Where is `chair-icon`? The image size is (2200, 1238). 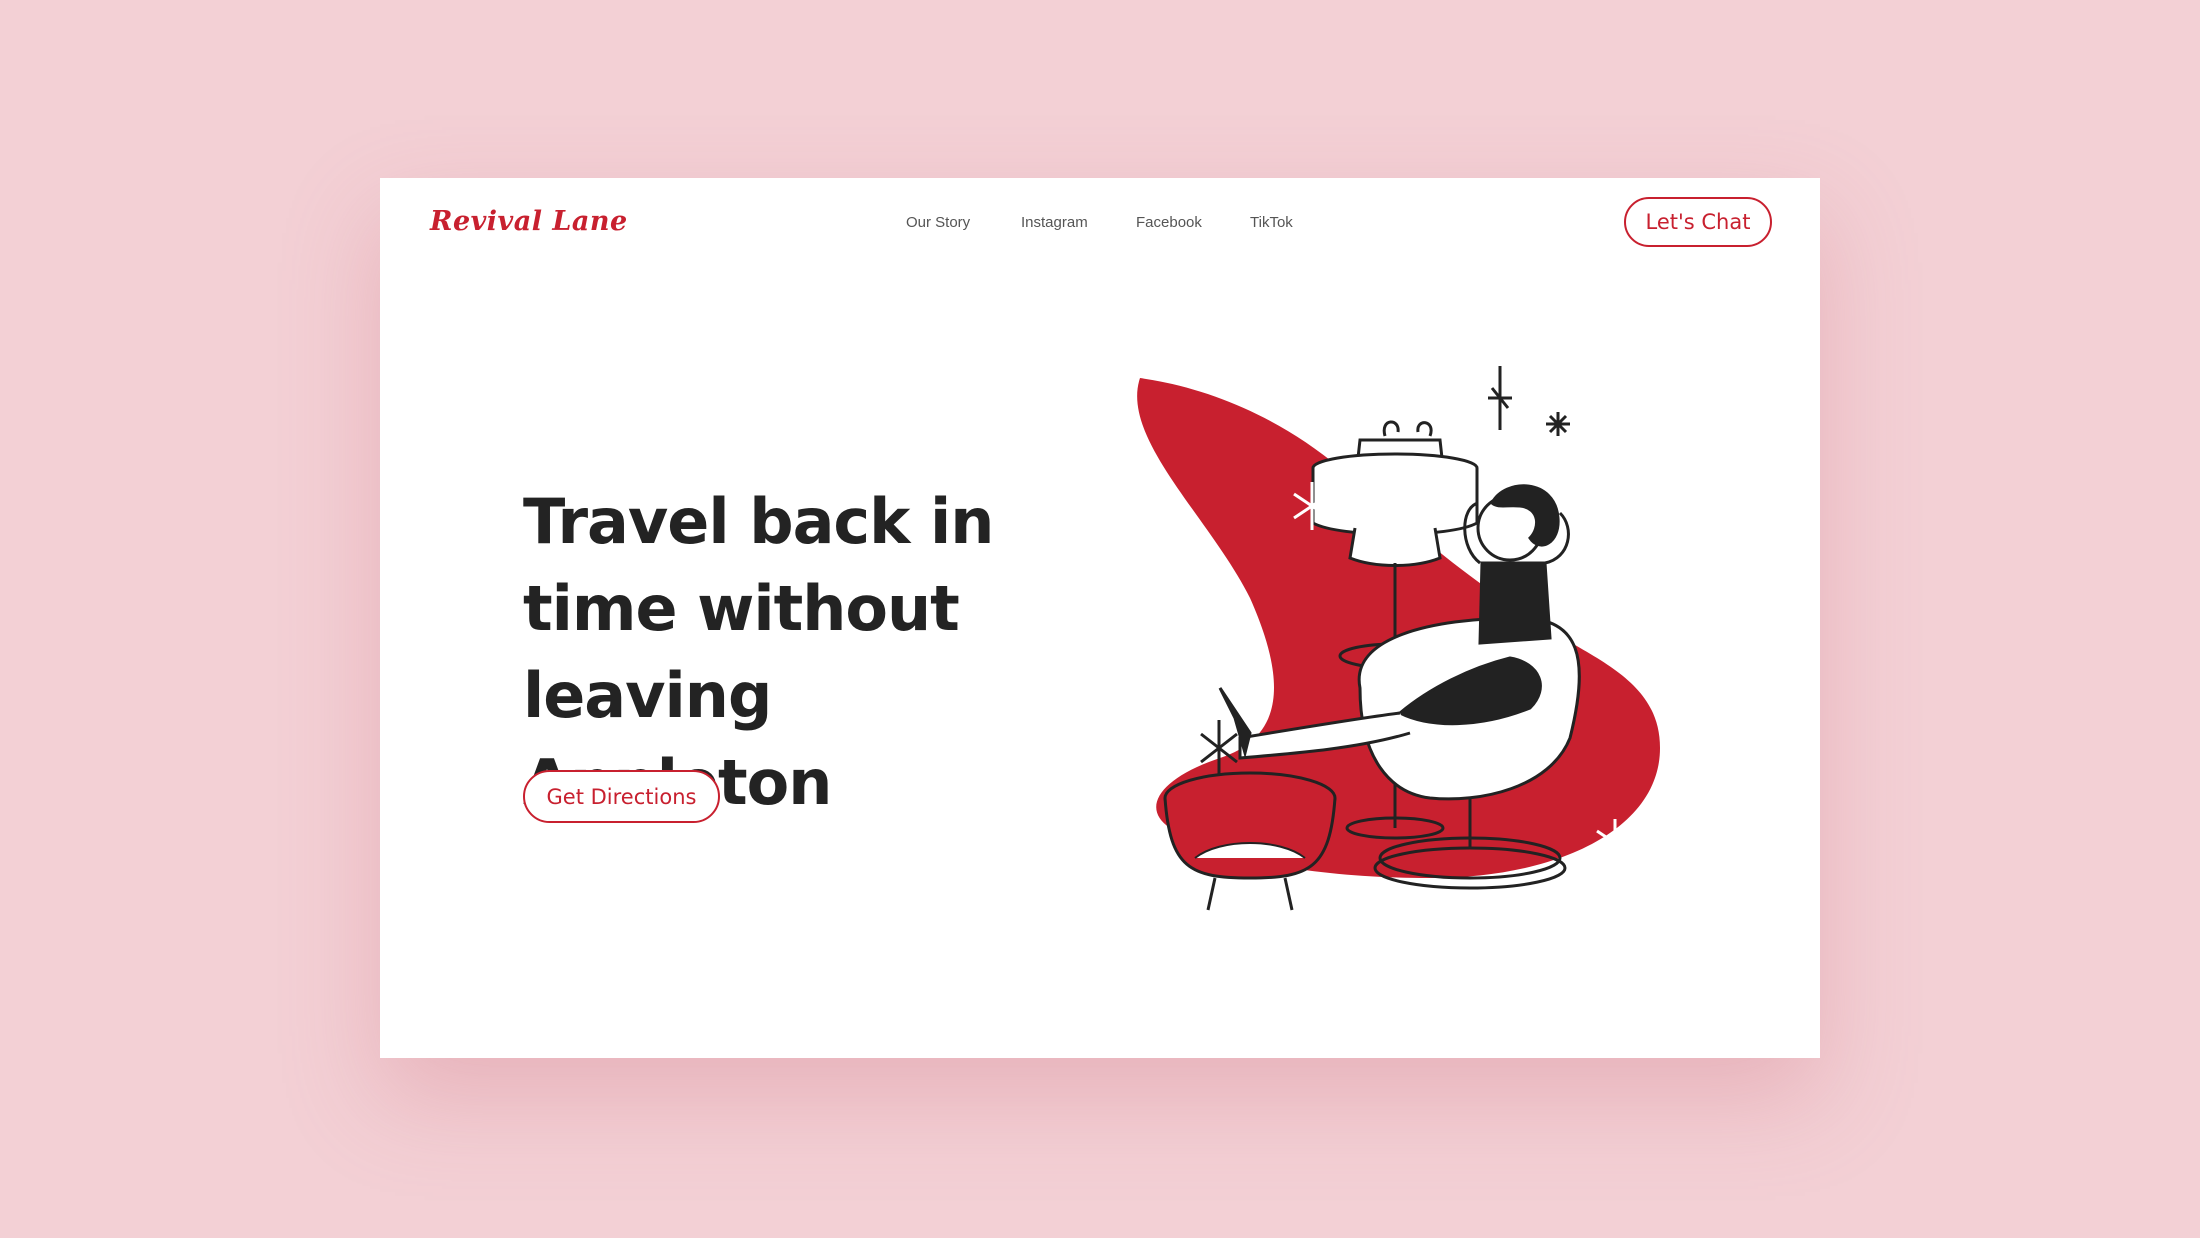 chair-icon is located at coordinates (1469, 753).